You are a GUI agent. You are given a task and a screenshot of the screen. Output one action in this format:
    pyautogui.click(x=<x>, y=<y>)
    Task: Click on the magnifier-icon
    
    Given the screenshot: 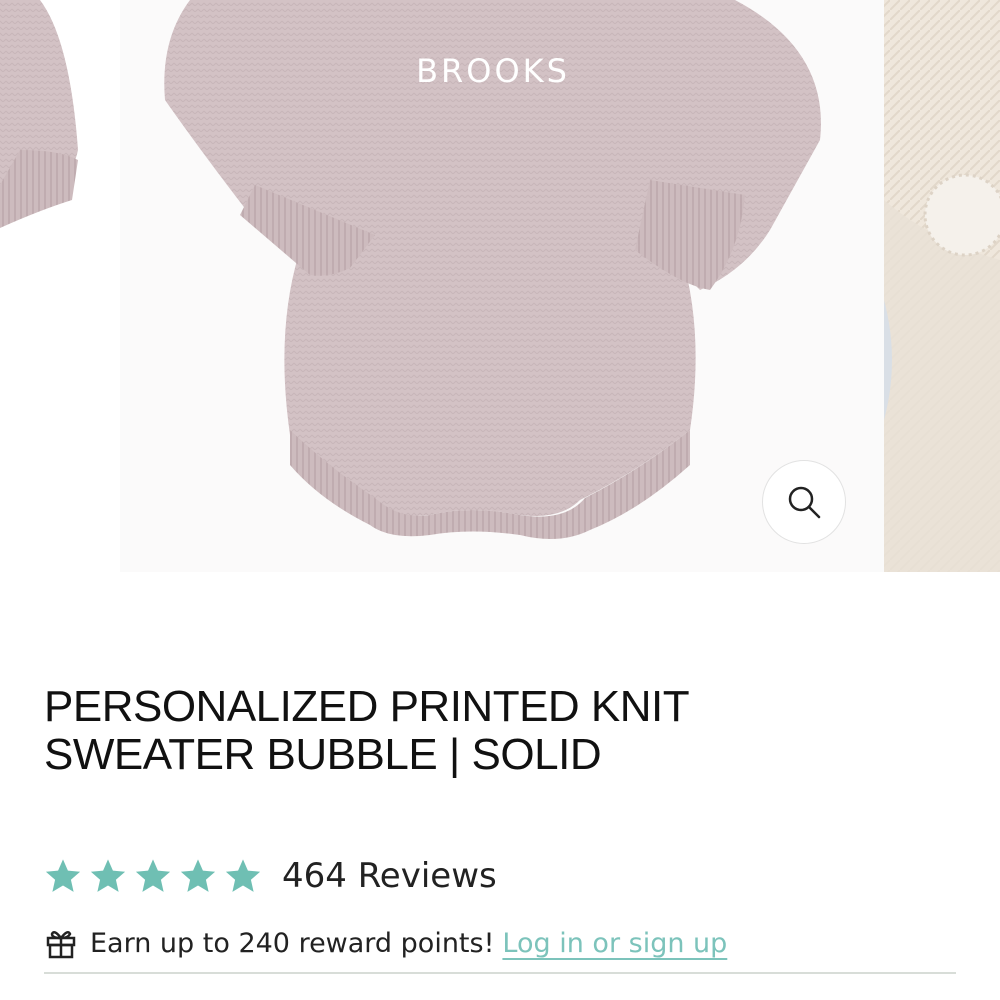 What is the action you would take?
    pyautogui.click(x=804, y=502)
    